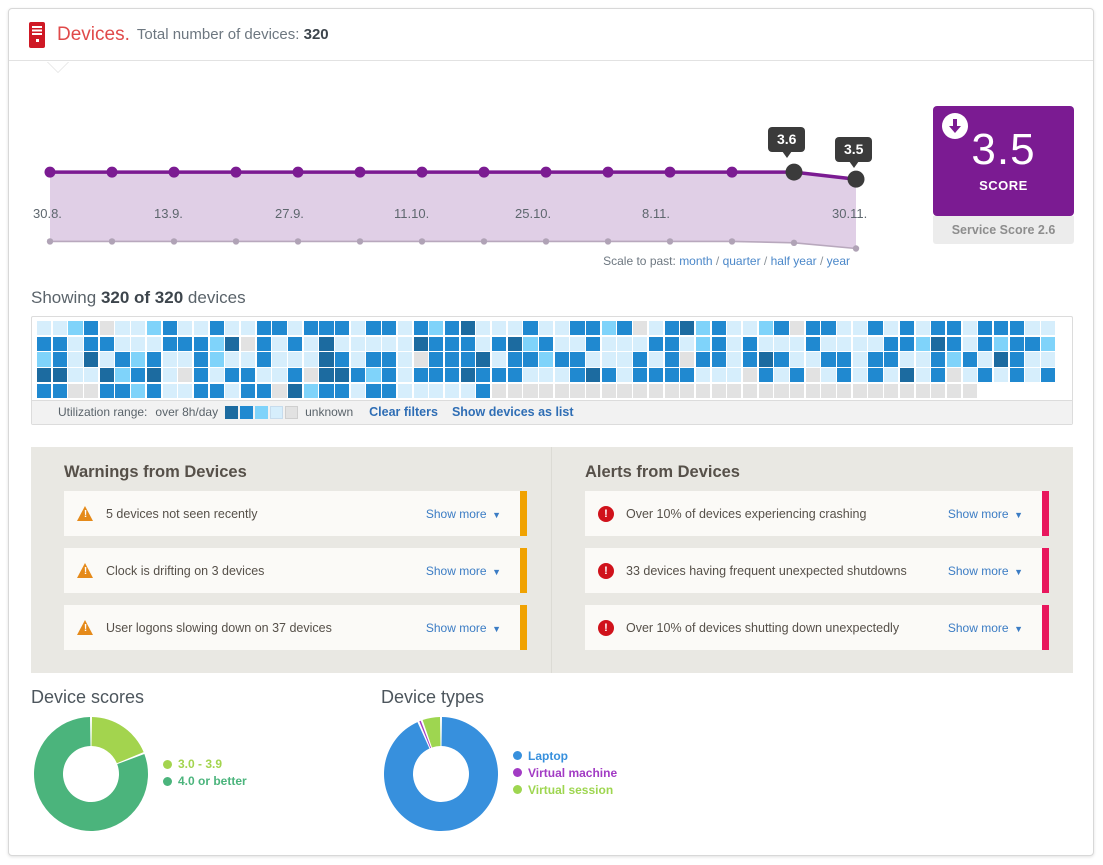 The image size is (1103, 865). Describe the element at coordinates (565, 756) in the screenshot. I see `donut-legend-item: Laptop` at that location.